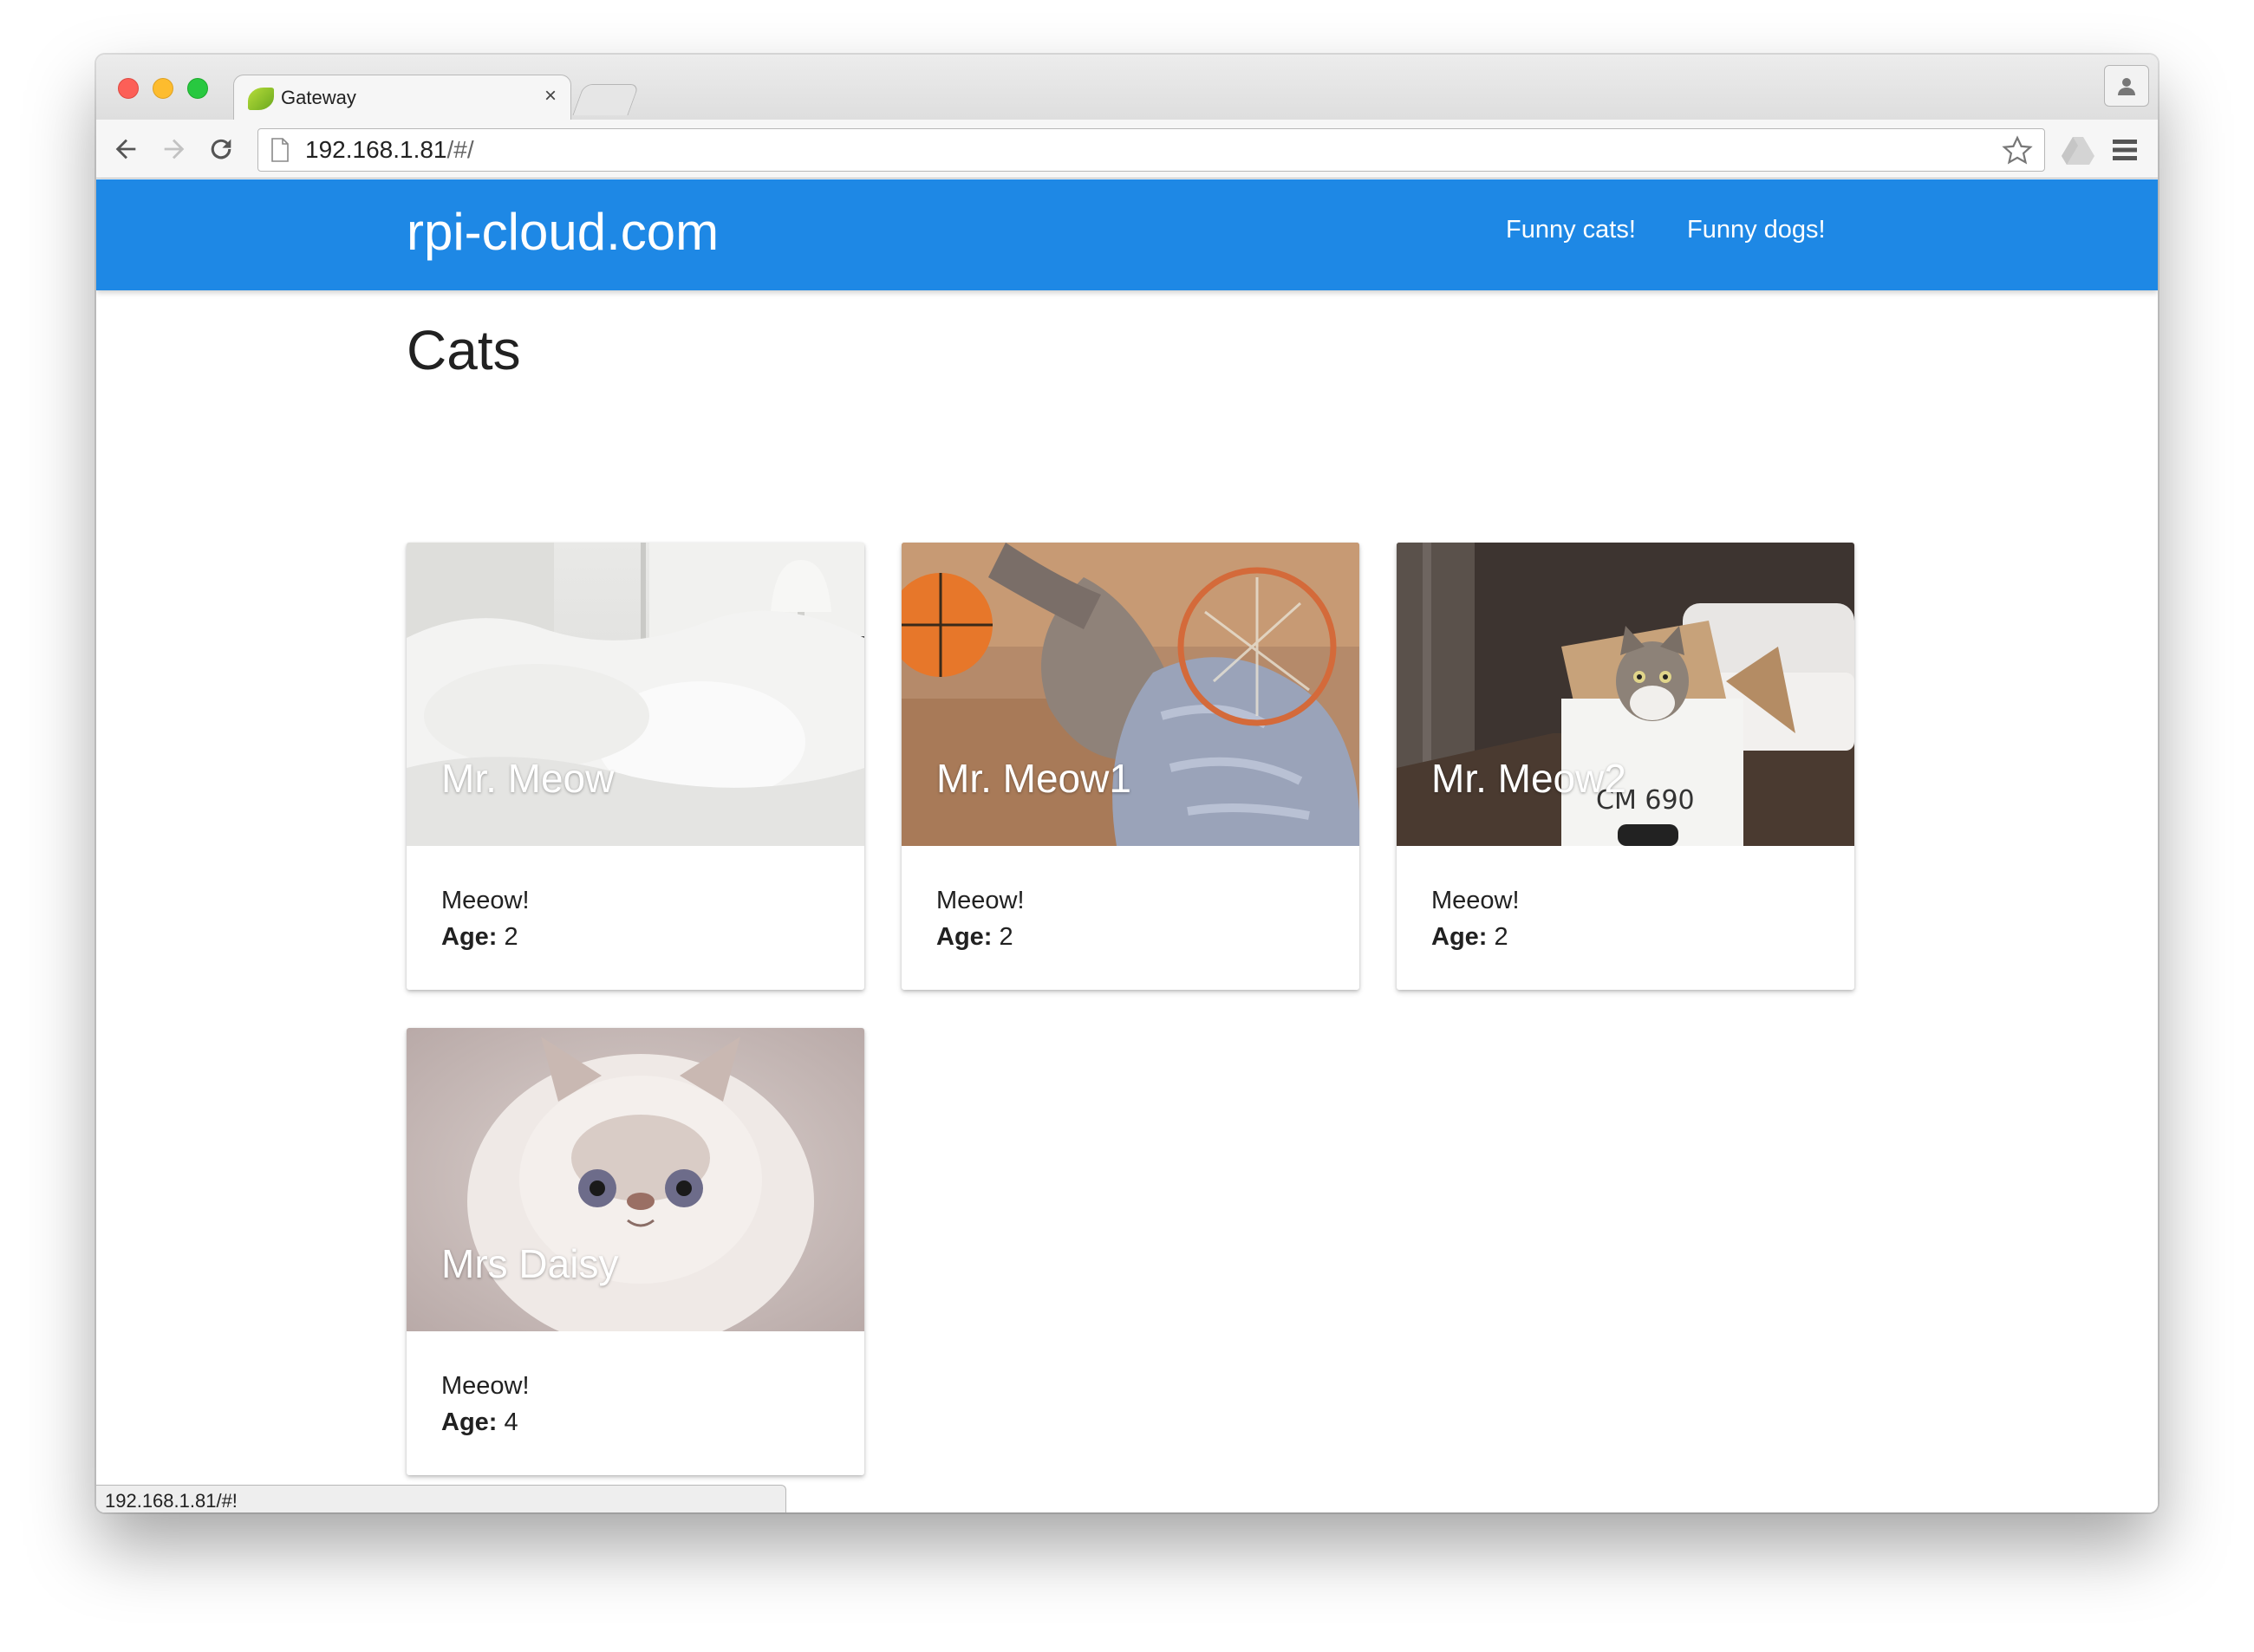  I want to click on back-button, so click(126, 149).